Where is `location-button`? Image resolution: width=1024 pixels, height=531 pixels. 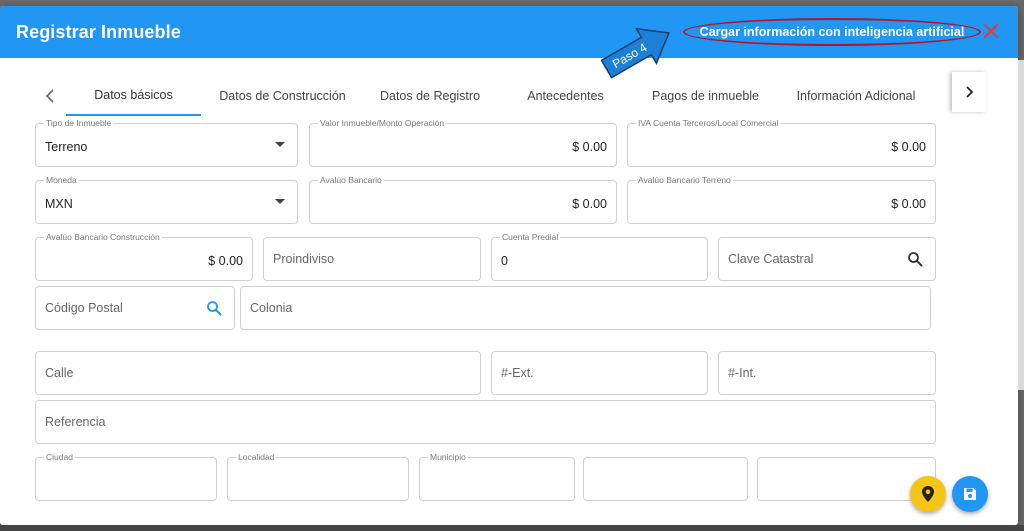 location-button is located at coordinates (928, 494).